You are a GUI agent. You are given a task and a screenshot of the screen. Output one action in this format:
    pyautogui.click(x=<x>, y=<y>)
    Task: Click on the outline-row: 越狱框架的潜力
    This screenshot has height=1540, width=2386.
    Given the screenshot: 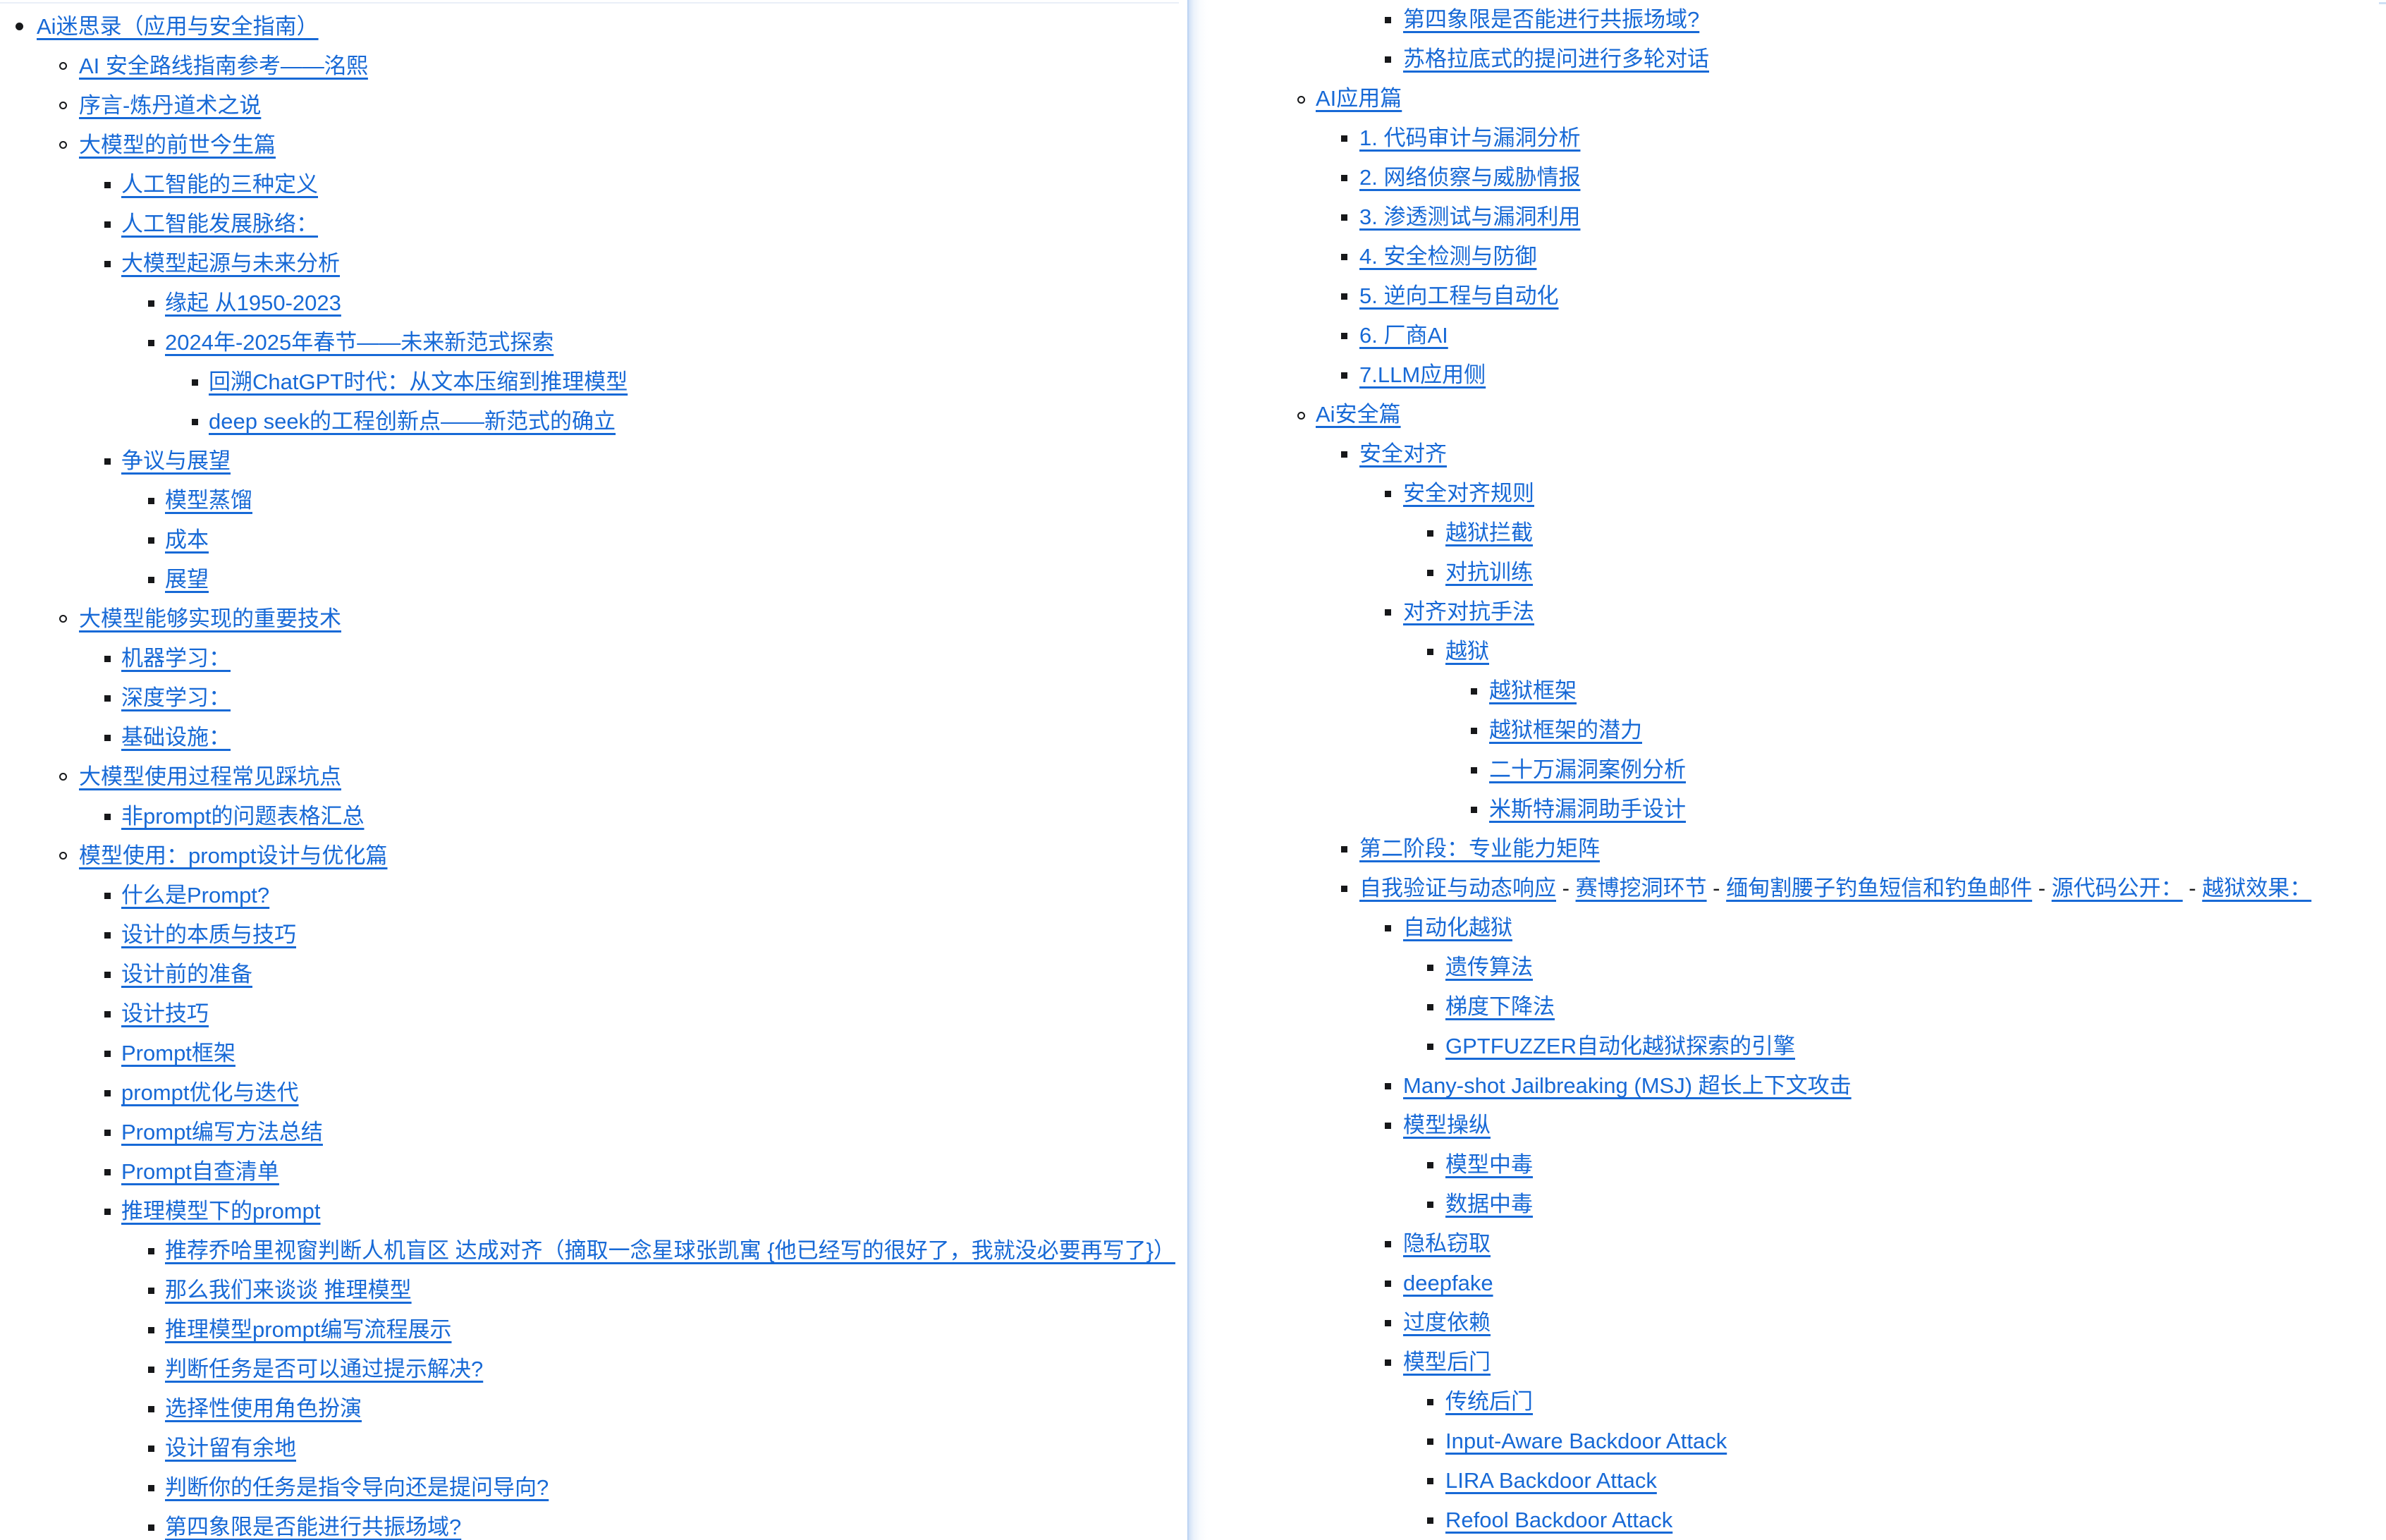 What is the action you would take?
    pyautogui.click(x=1787, y=731)
    